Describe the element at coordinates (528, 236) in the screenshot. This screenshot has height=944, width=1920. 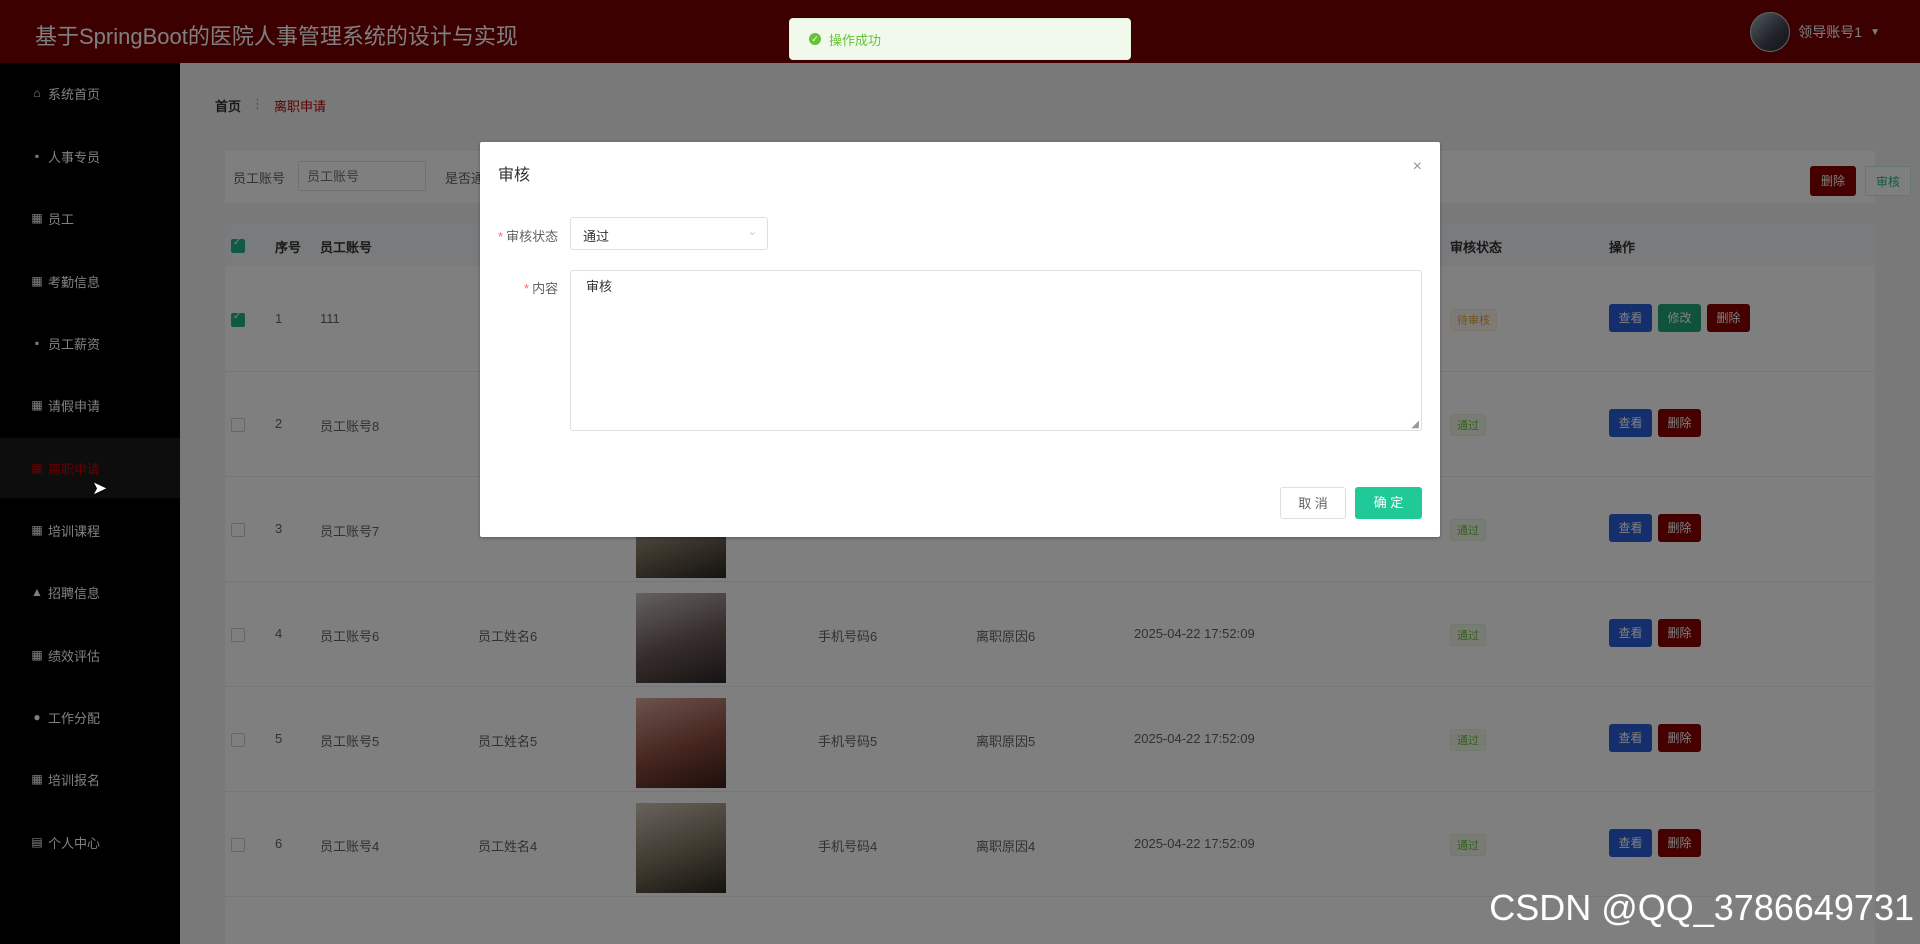
I see `status-field-label: * 审核状态` at that location.